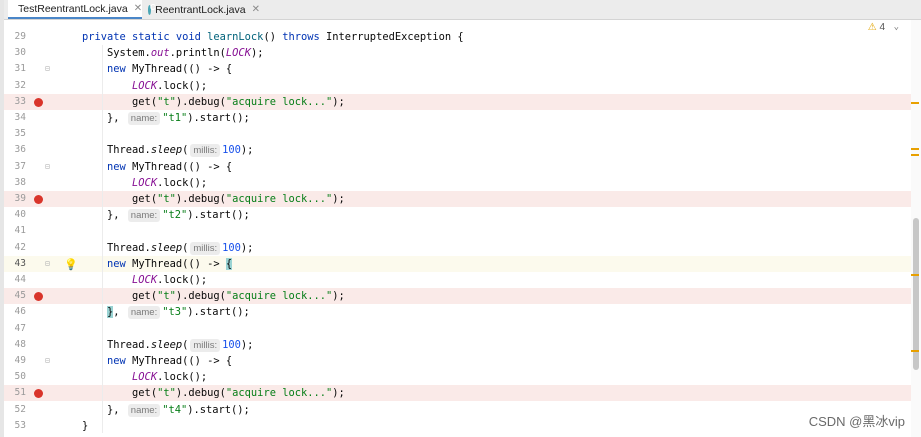 The image size is (921, 437). Describe the element at coordinates (15, 117) in the screenshot. I see `line-number: 34` at that location.